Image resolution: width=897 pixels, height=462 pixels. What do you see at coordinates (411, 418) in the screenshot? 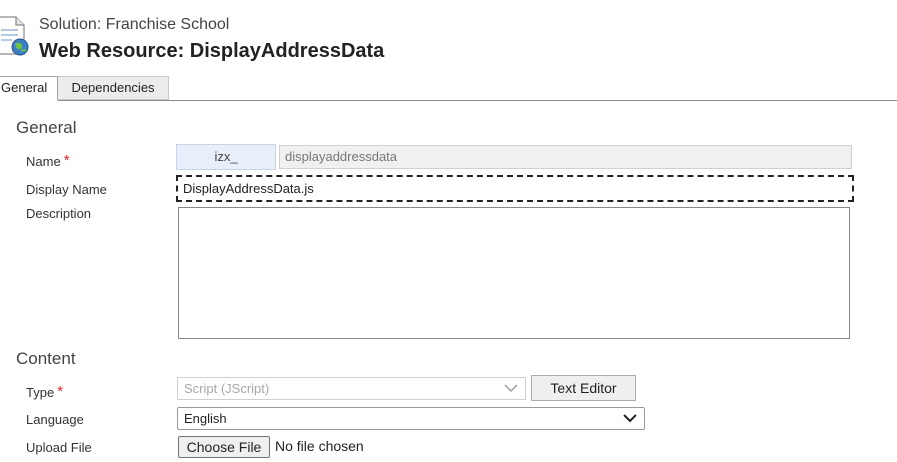
I see `language-select: English` at bounding box center [411, 418].